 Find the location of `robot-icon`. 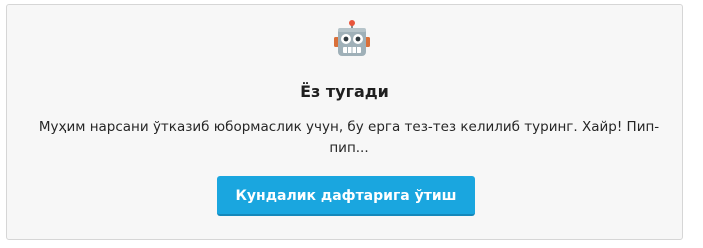

robot-icon is located at coordinates (352, 38).